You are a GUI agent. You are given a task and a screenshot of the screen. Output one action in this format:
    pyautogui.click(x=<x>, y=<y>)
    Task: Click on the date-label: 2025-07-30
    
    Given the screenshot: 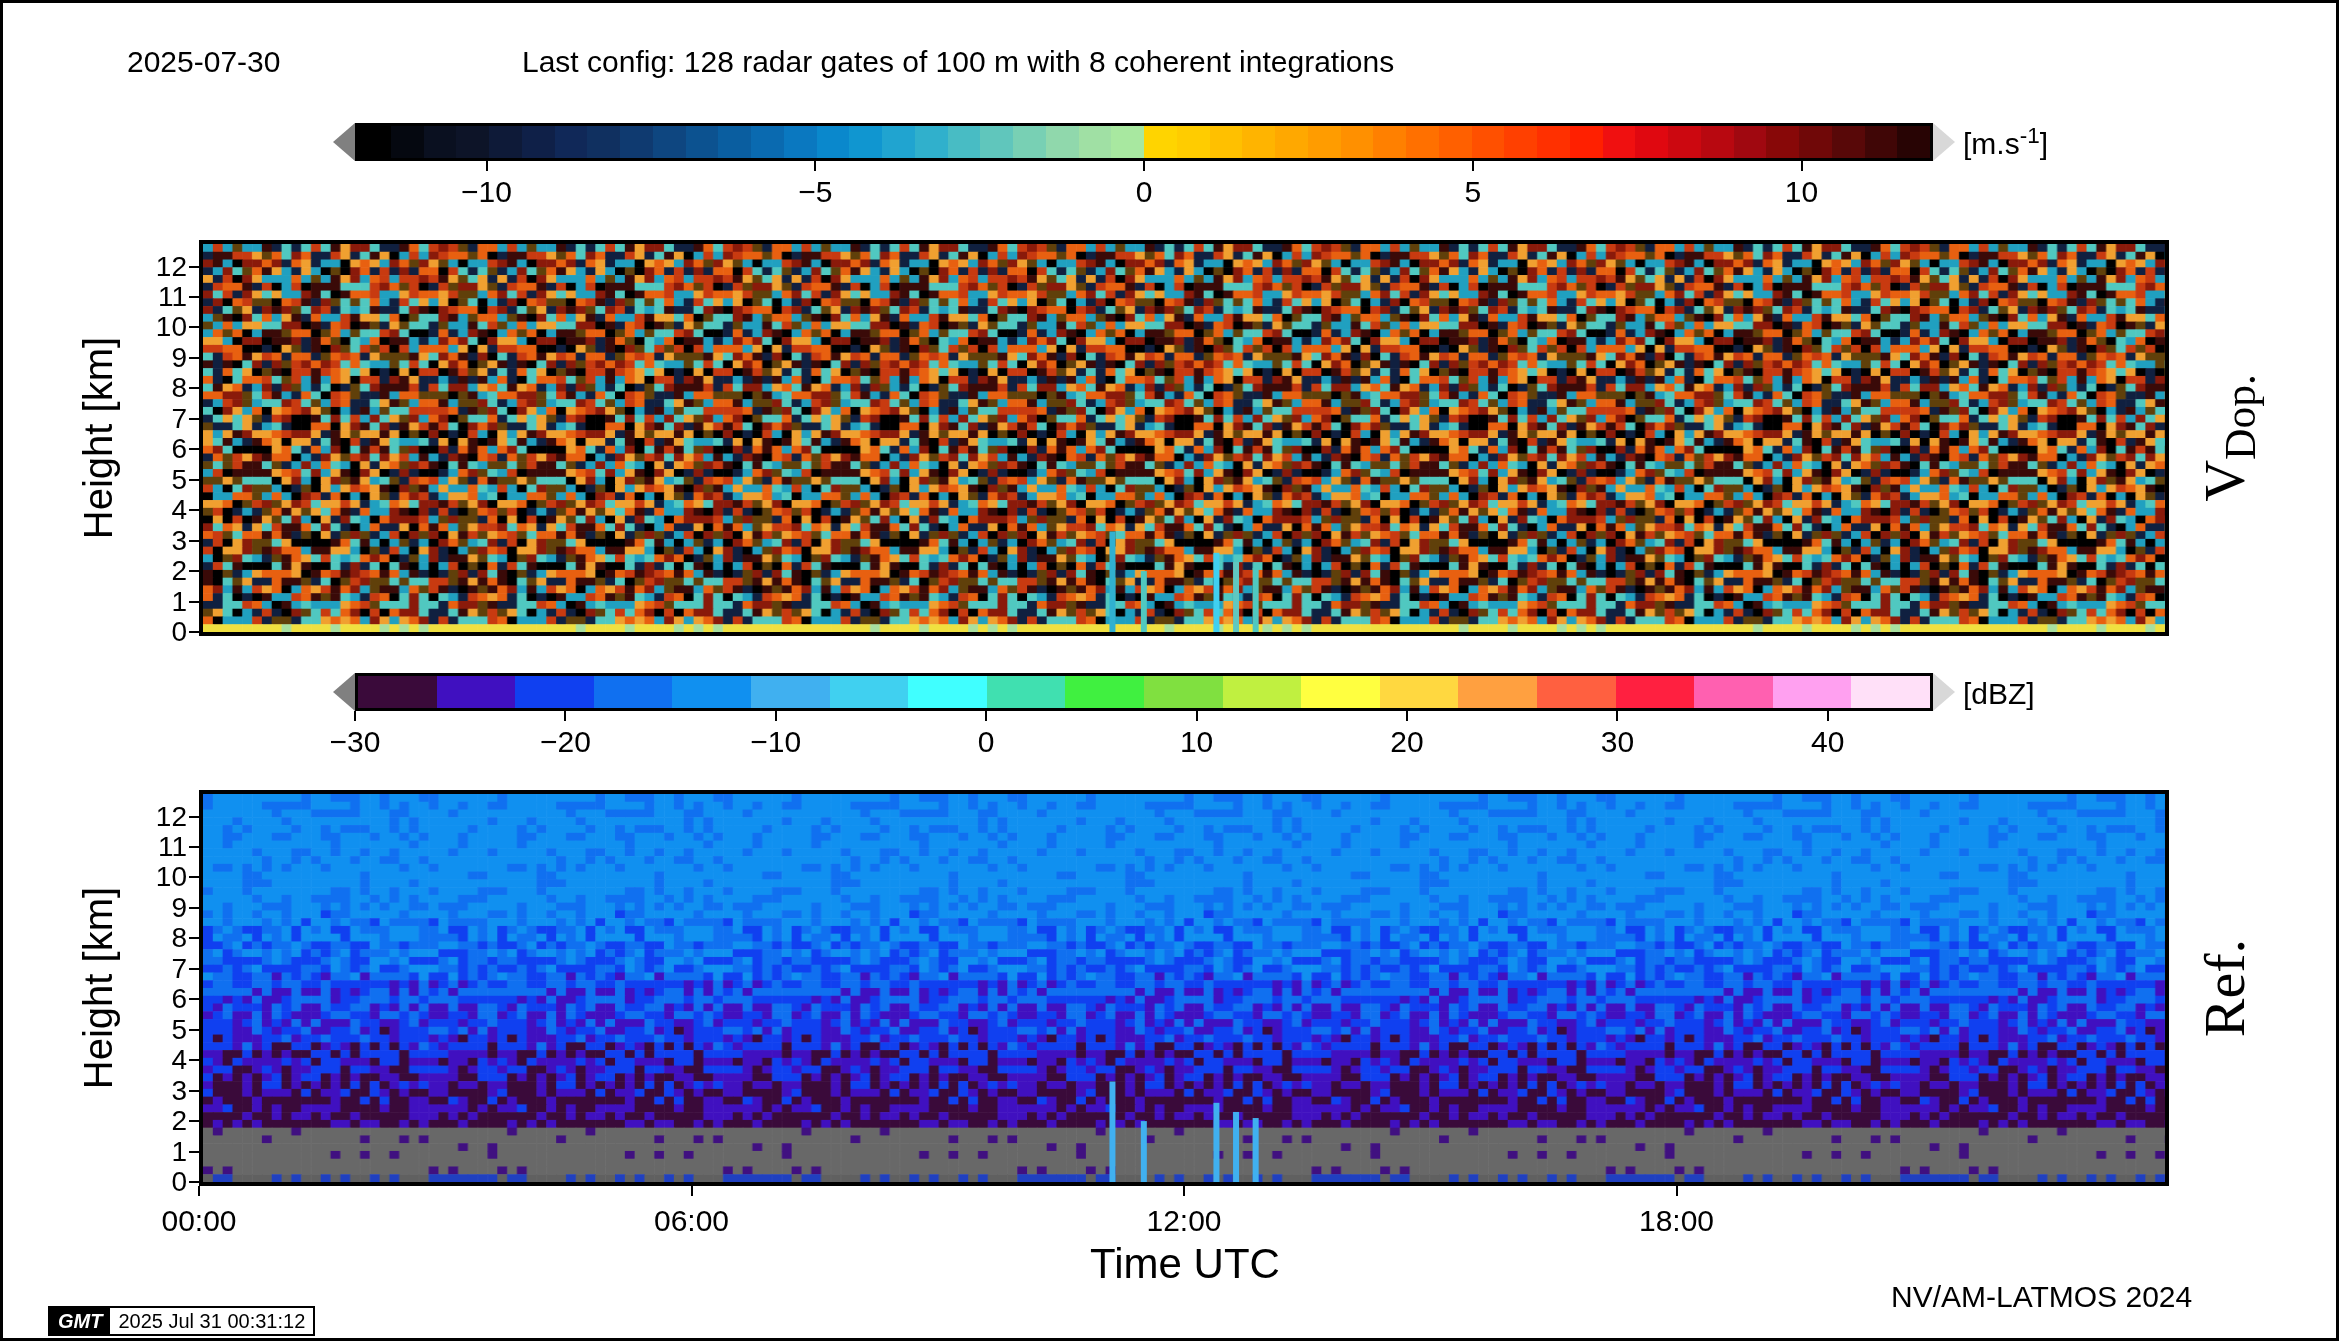 What is the action you would take?
    pyautogui.click(x=204, y=62)
    